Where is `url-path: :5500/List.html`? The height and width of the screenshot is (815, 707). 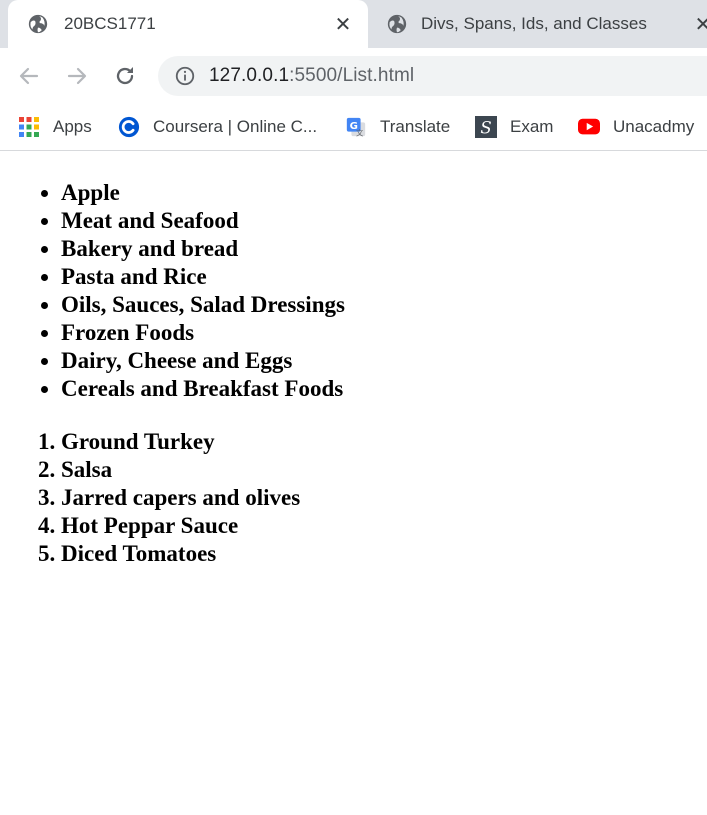 url-path: :5500/List.html is located at coordinates (352, 75).